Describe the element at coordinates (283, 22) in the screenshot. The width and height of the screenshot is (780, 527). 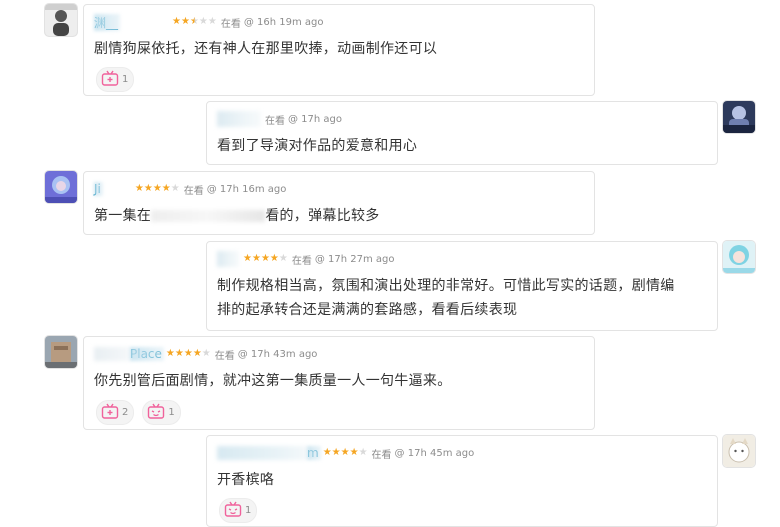
I see `comment-time: @ 16h 19m ago` at that location.